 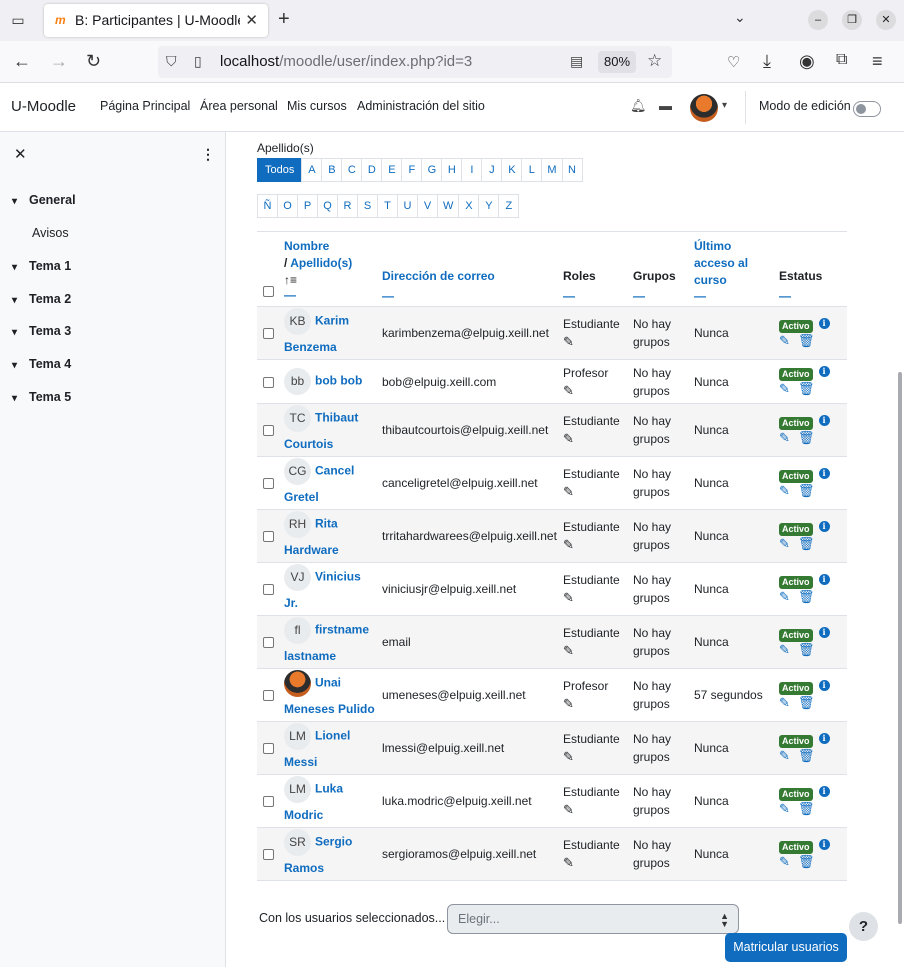 I want to click on filter-letter-button: G, so click(x=432, y=170).